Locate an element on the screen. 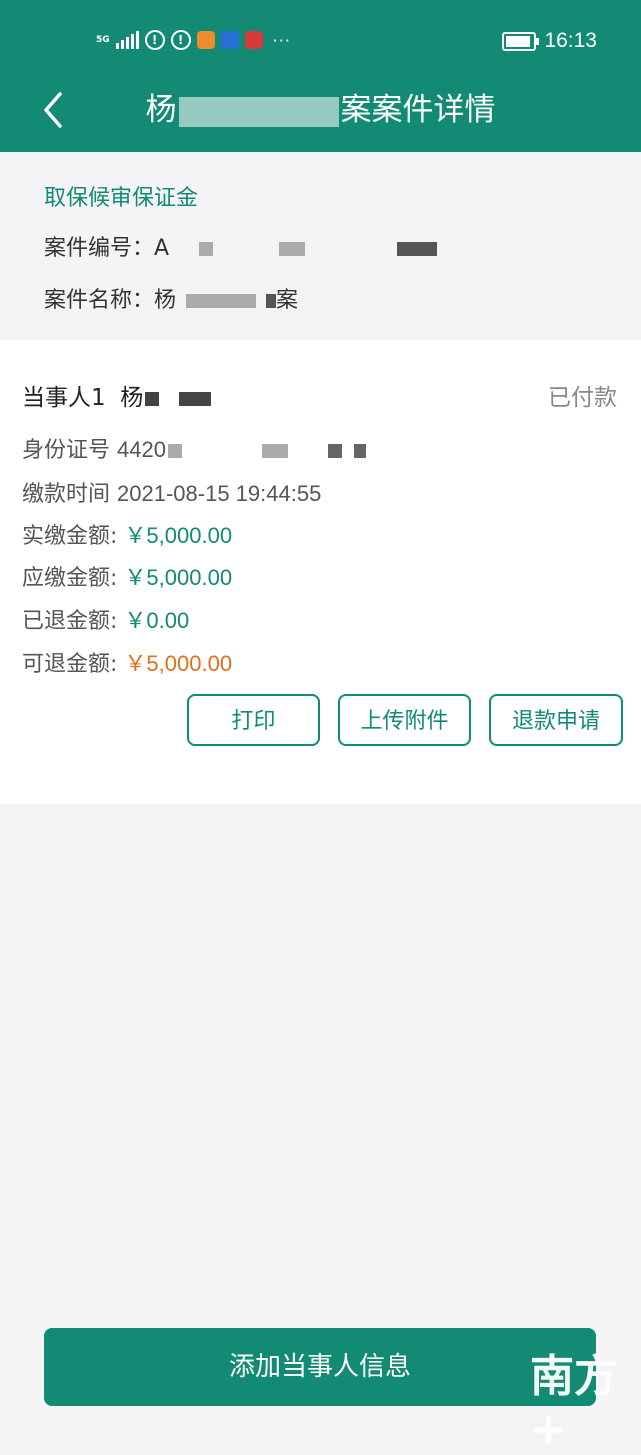  case-number-label: 案件编号： is located at coordinates (99, 248).